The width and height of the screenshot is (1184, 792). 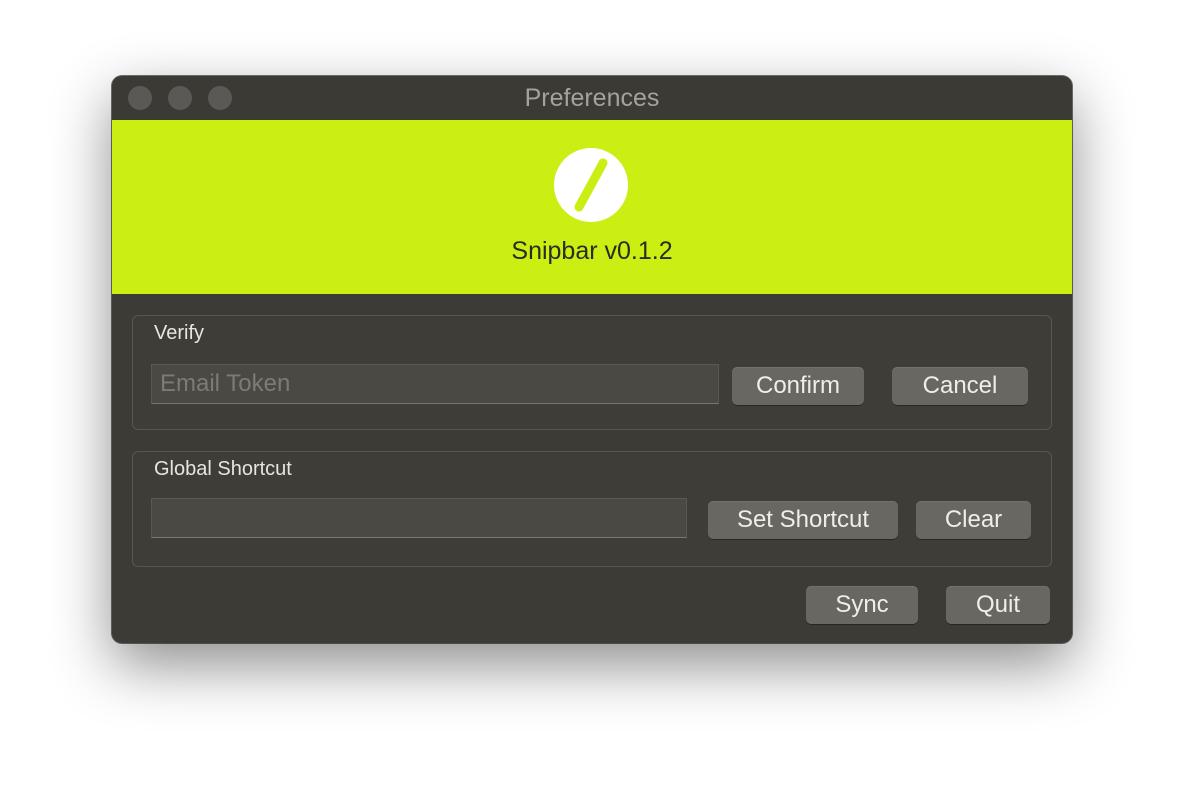 I want to click on shortcut-field, so click(x=419, y=518).